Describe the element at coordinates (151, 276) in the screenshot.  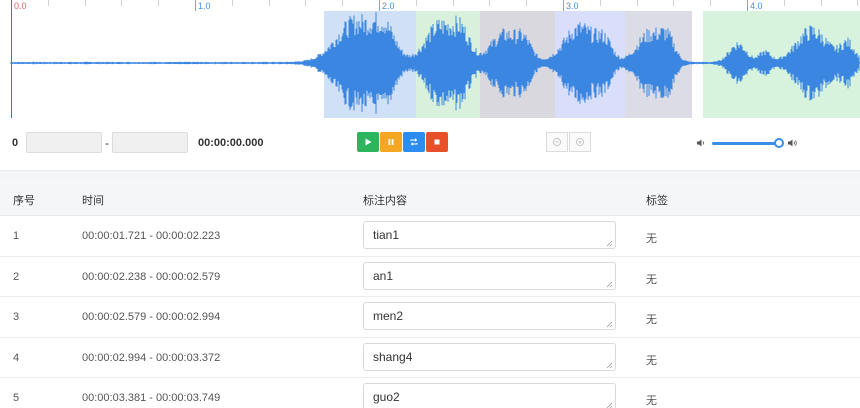
I see `row-time-range: 00:00:02.238 - 00:00:02.579` at that location.